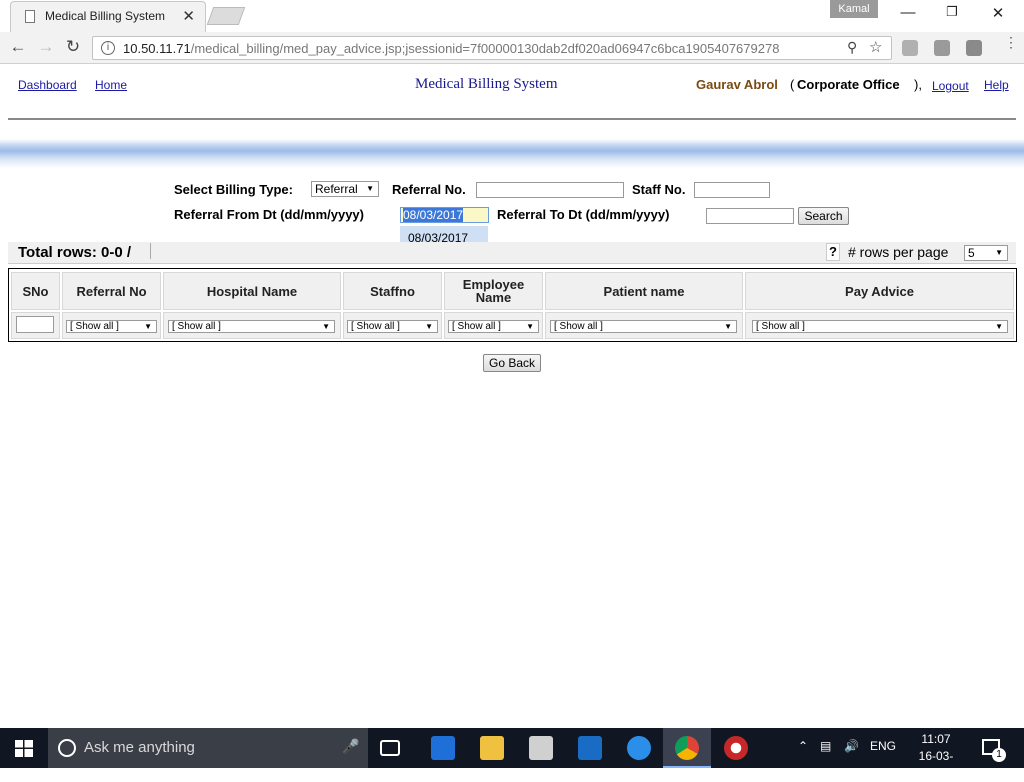 The height and width of the screenshot is (782, 1024). Describe the element at coordinates (443, 748) in the screenshot. I see `edge-icon` at that location.